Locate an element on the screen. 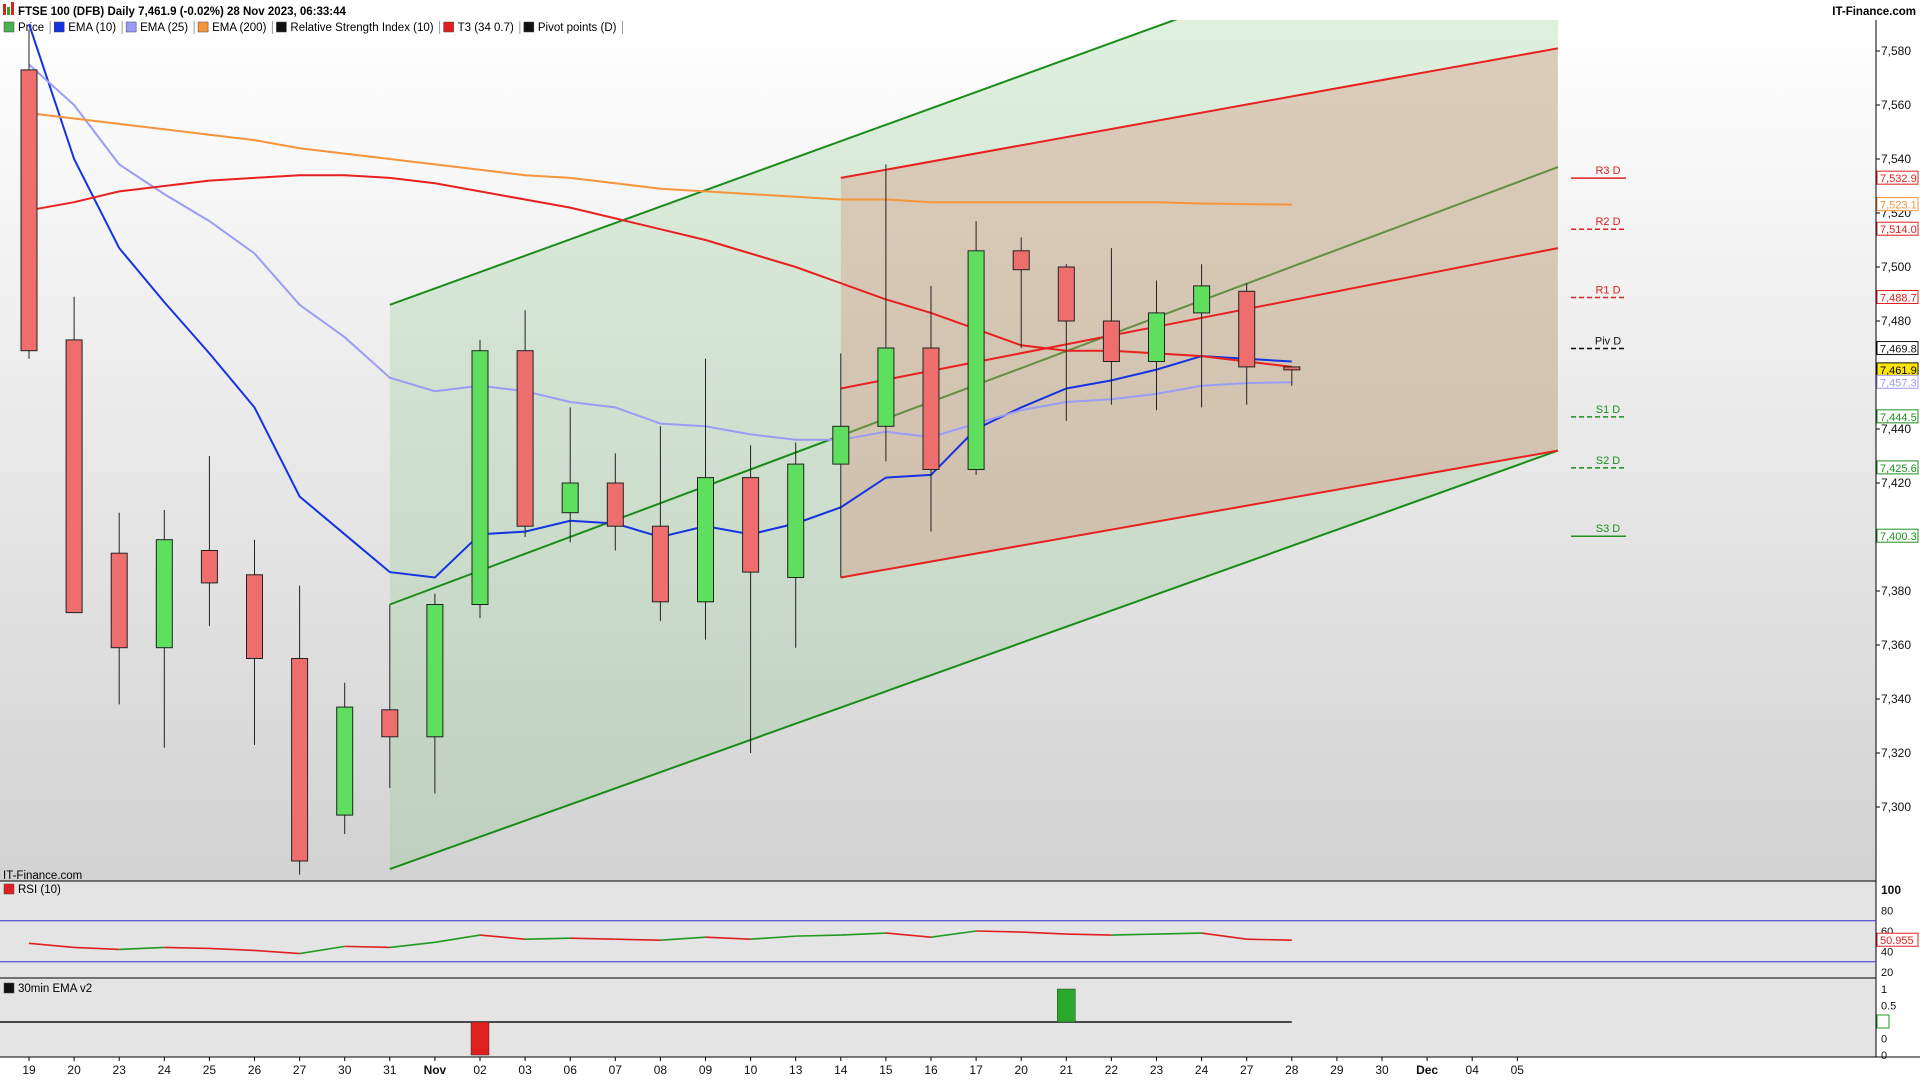  x-tick-label: 13 is located at coordinates (796, 1070).